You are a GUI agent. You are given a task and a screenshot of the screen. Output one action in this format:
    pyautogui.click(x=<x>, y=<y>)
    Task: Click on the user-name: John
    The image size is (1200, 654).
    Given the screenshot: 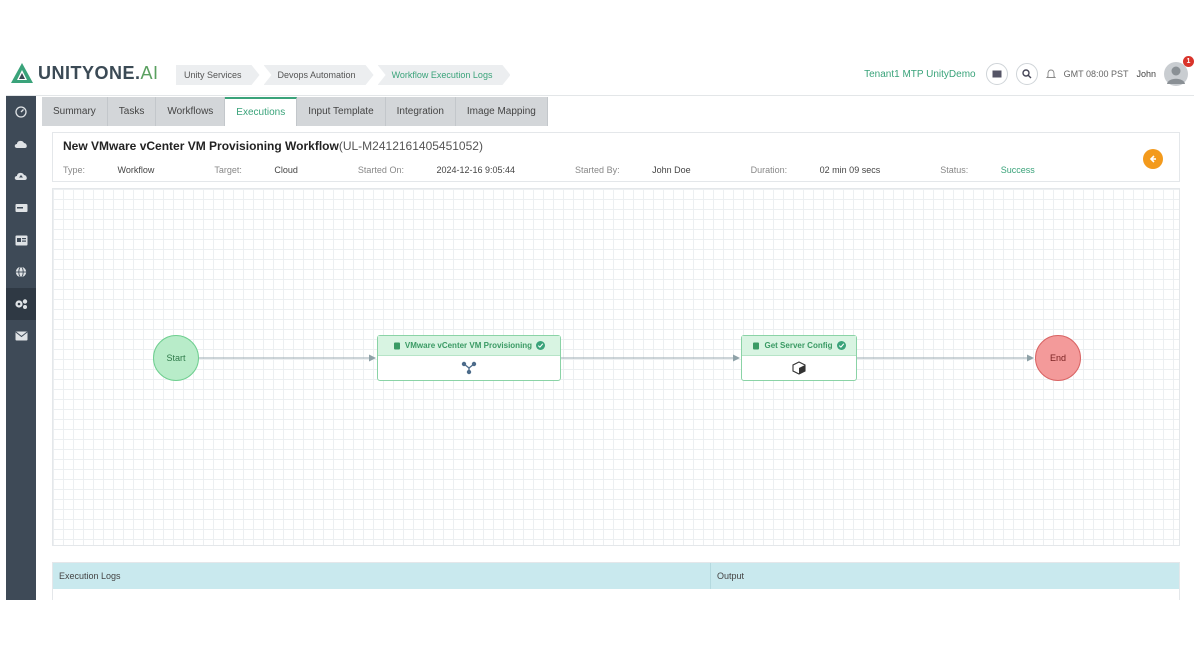 What is the action you would take?
    pyautogui.click(x=1146, y=74)
    